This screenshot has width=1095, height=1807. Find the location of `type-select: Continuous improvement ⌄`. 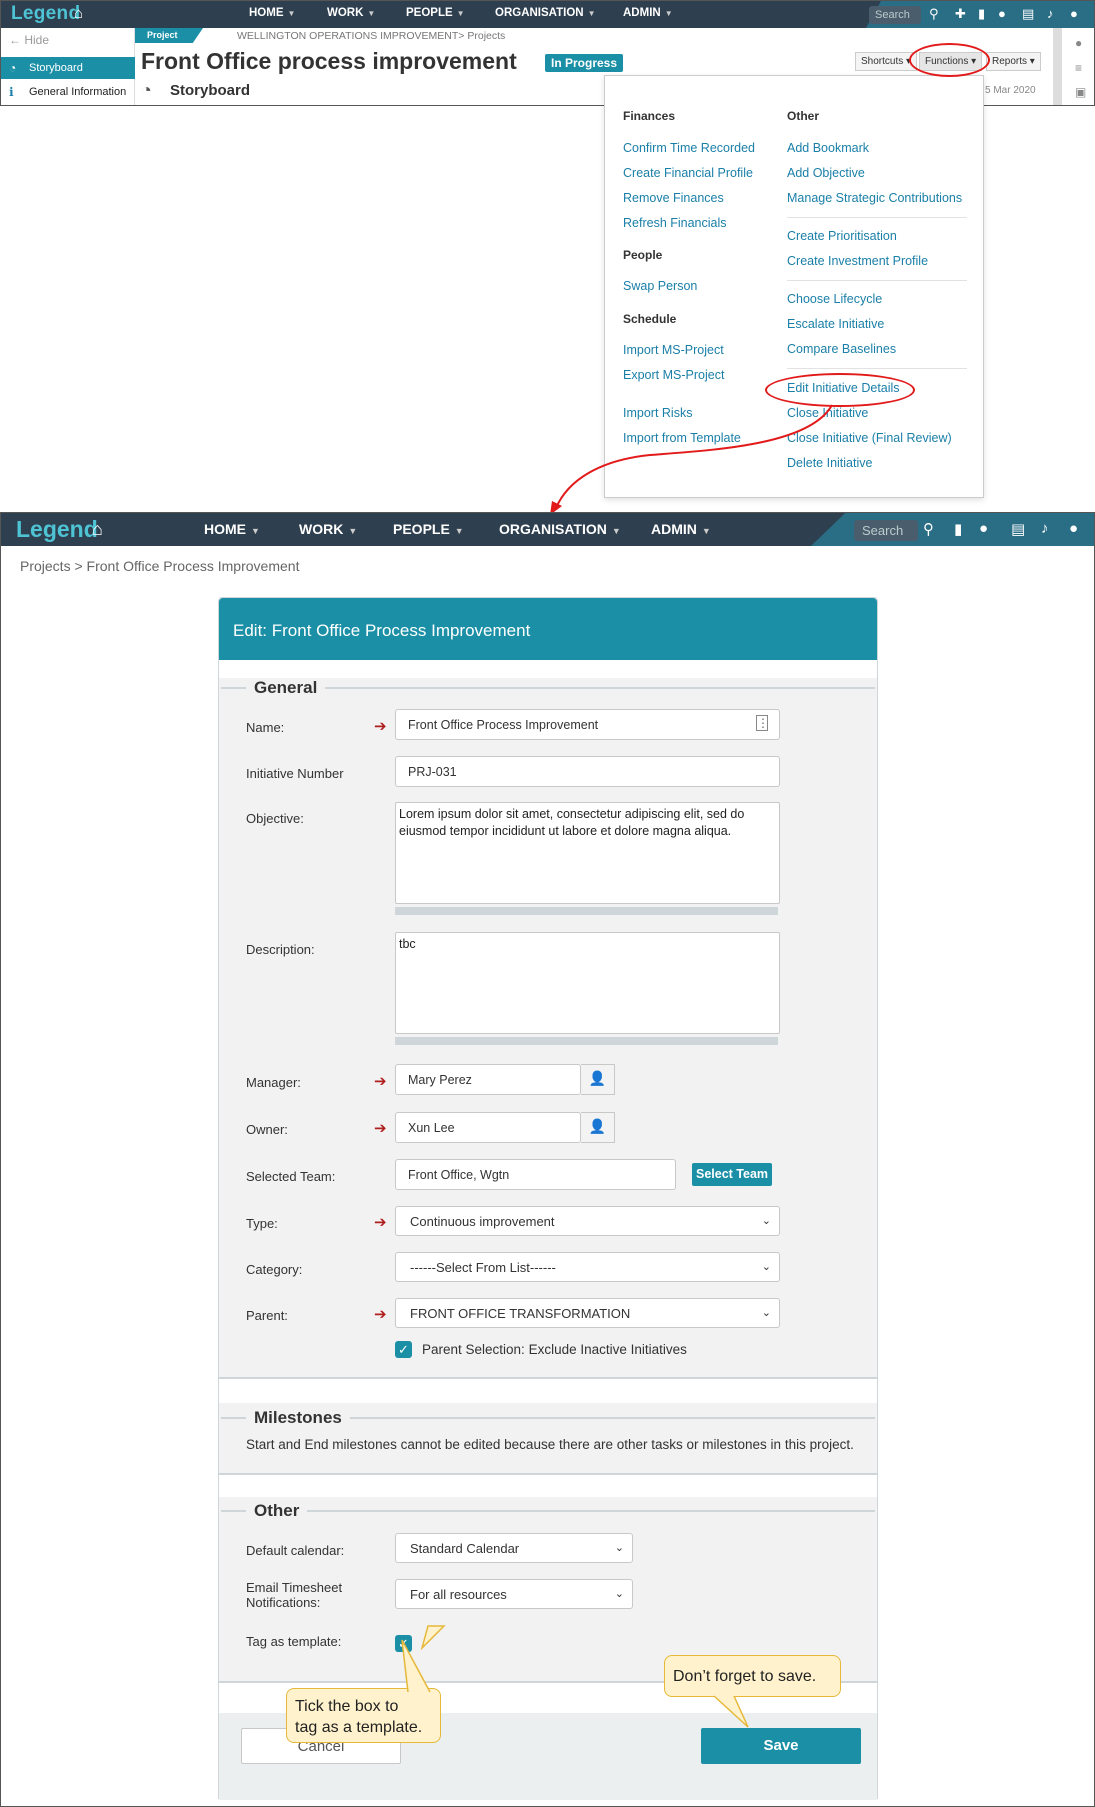

type-select: Continuous improvement ⌄ is located at coordinates (587, 1221).